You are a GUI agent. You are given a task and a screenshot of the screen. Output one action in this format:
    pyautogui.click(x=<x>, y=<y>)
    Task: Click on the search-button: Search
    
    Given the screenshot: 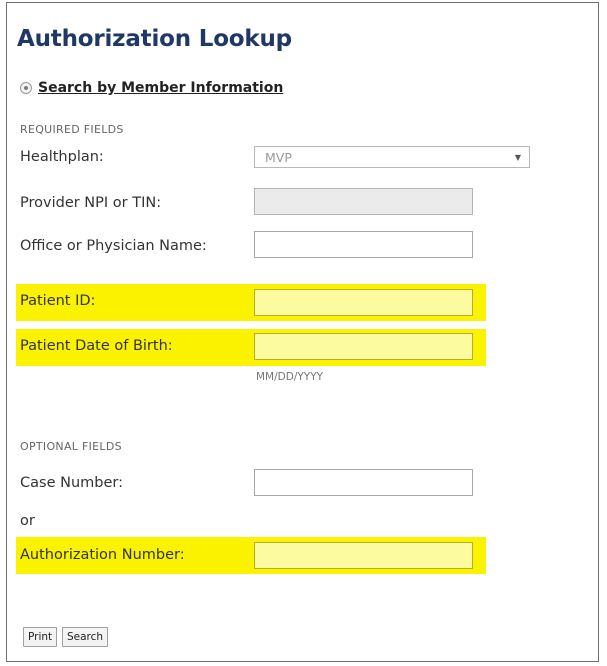 What is the action you would take?
    pyautogui.click(x=85, y=637)
    